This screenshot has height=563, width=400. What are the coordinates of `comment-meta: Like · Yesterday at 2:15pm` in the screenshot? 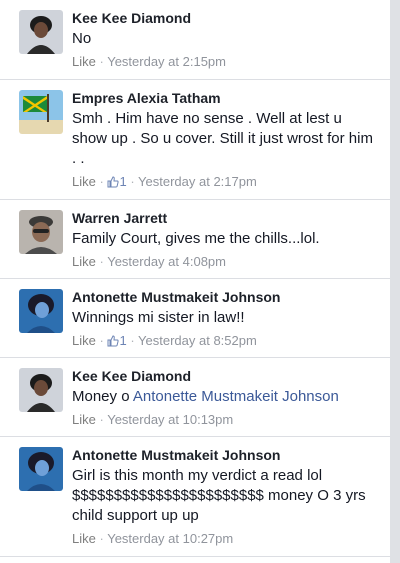 It's located at (225, 62).